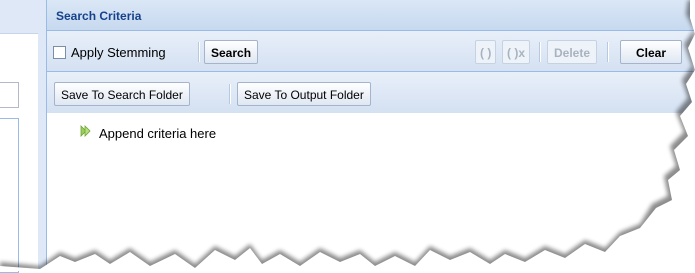 The width and height of the screenshot is (695, 273). Describe the element at coordinates (85, 131) in the screenshot. I see `green-double-arrow-icon` at that location.